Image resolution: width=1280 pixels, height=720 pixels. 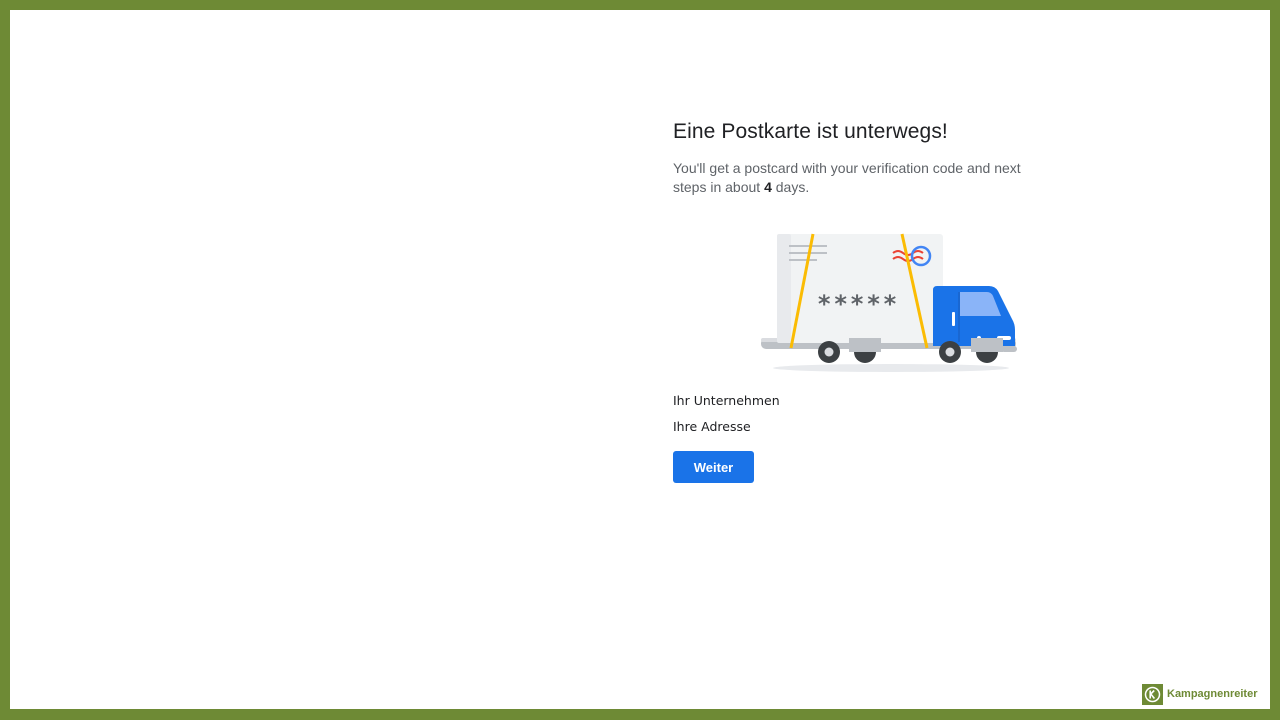 I want to click on page-title: Eine Postkarte ist unterwegs!, so click(x=810, y=131).